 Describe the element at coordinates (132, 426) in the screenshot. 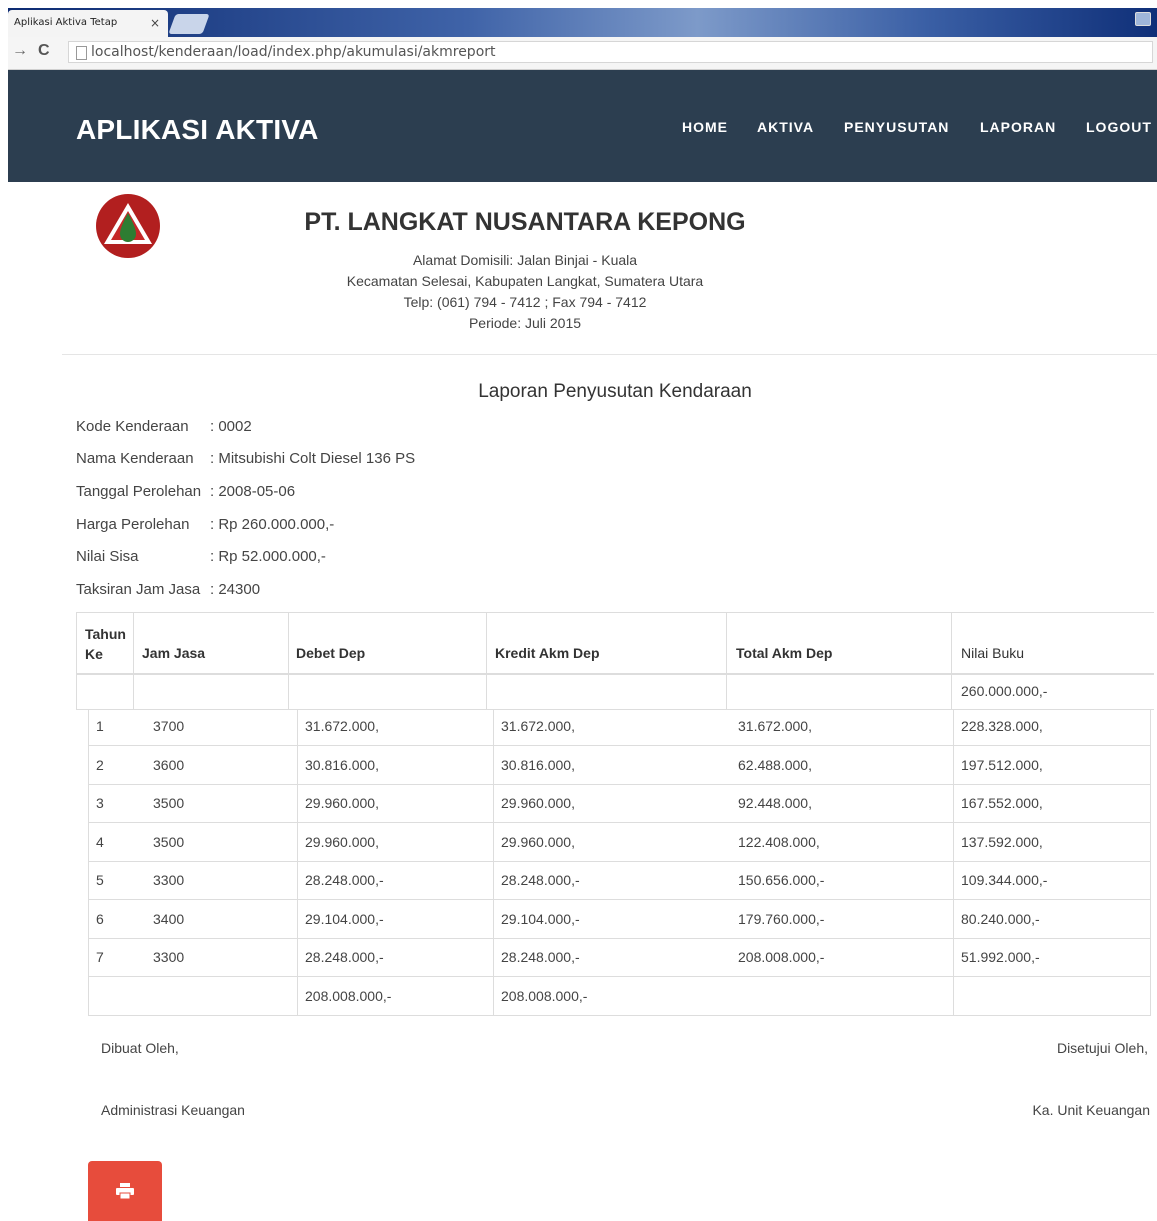

I see `info-label: Kode Kenderaan` at that location.